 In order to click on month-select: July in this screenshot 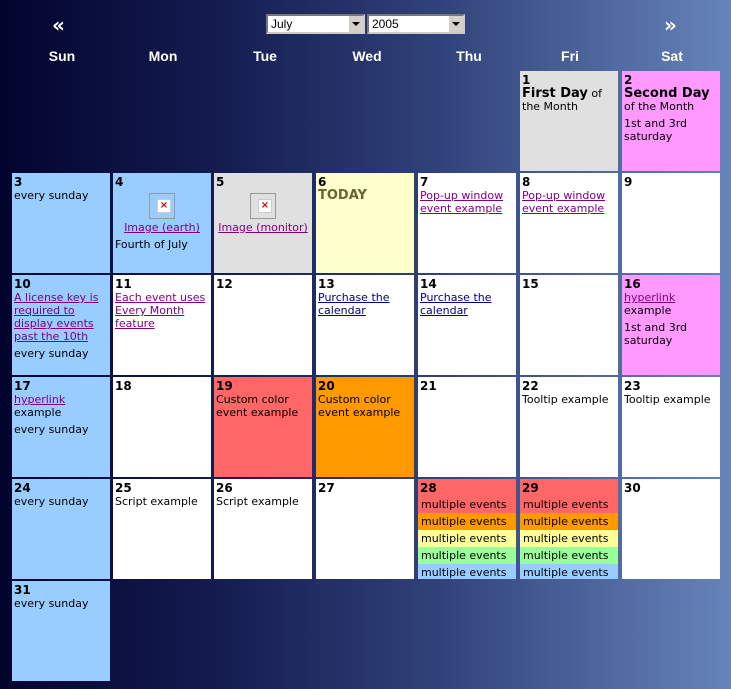, I will do `click(315, 24)`.